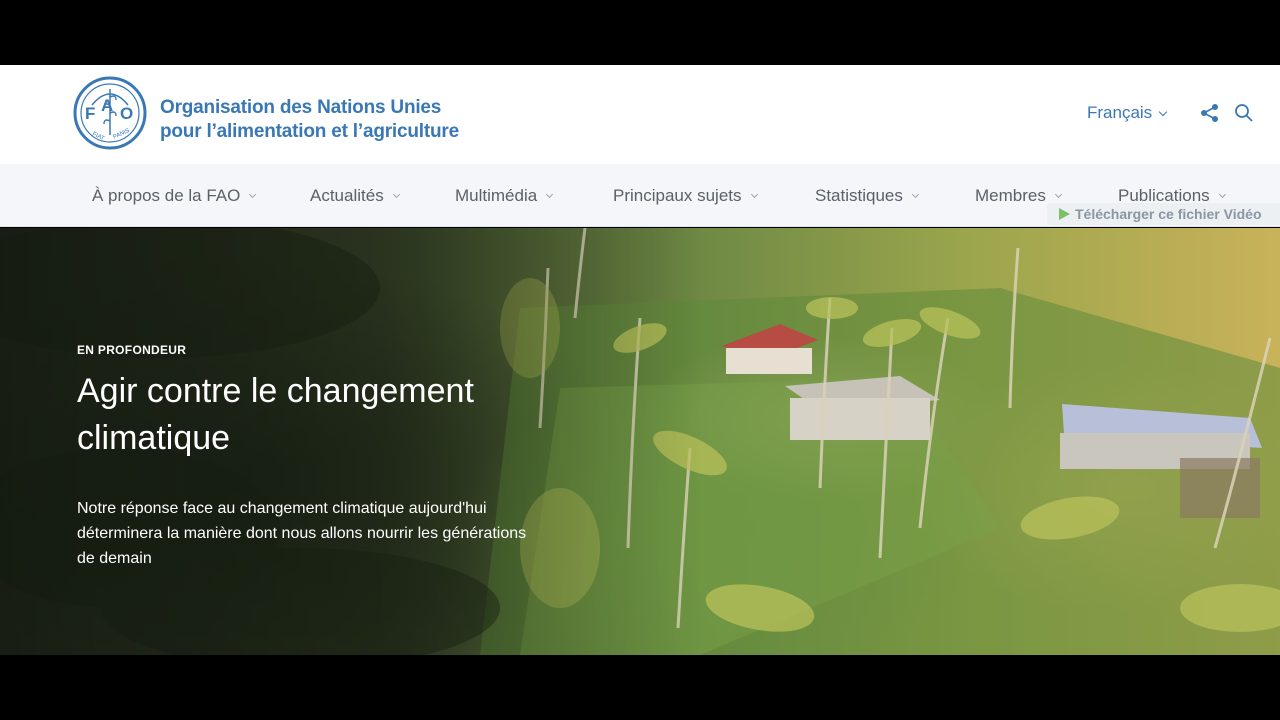 The image size is (1280, 720). Describe the element at coordinates (1120, 112) in the screenshot. I see `language-label: Français` at that location.